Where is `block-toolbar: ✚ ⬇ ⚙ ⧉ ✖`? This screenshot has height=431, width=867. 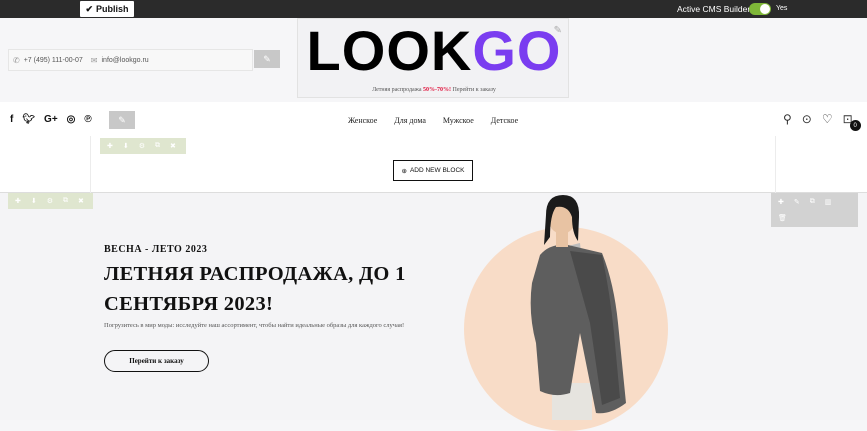 block-toolbar: ✚ ⬇ ⚙ ⧉ ✖ is located at coordinates (143, 146).